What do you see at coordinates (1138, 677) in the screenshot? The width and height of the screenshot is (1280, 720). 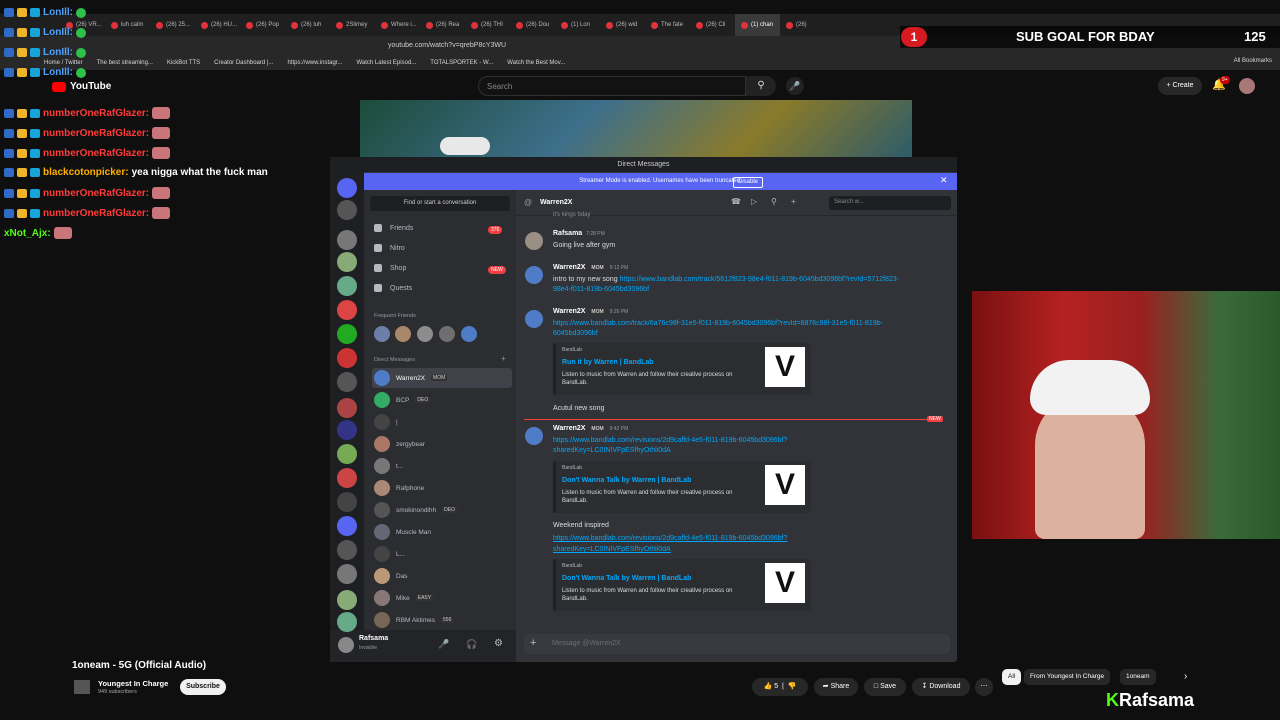 I see `filter-chip: 1oneam` at bounding box center [1138, 677].